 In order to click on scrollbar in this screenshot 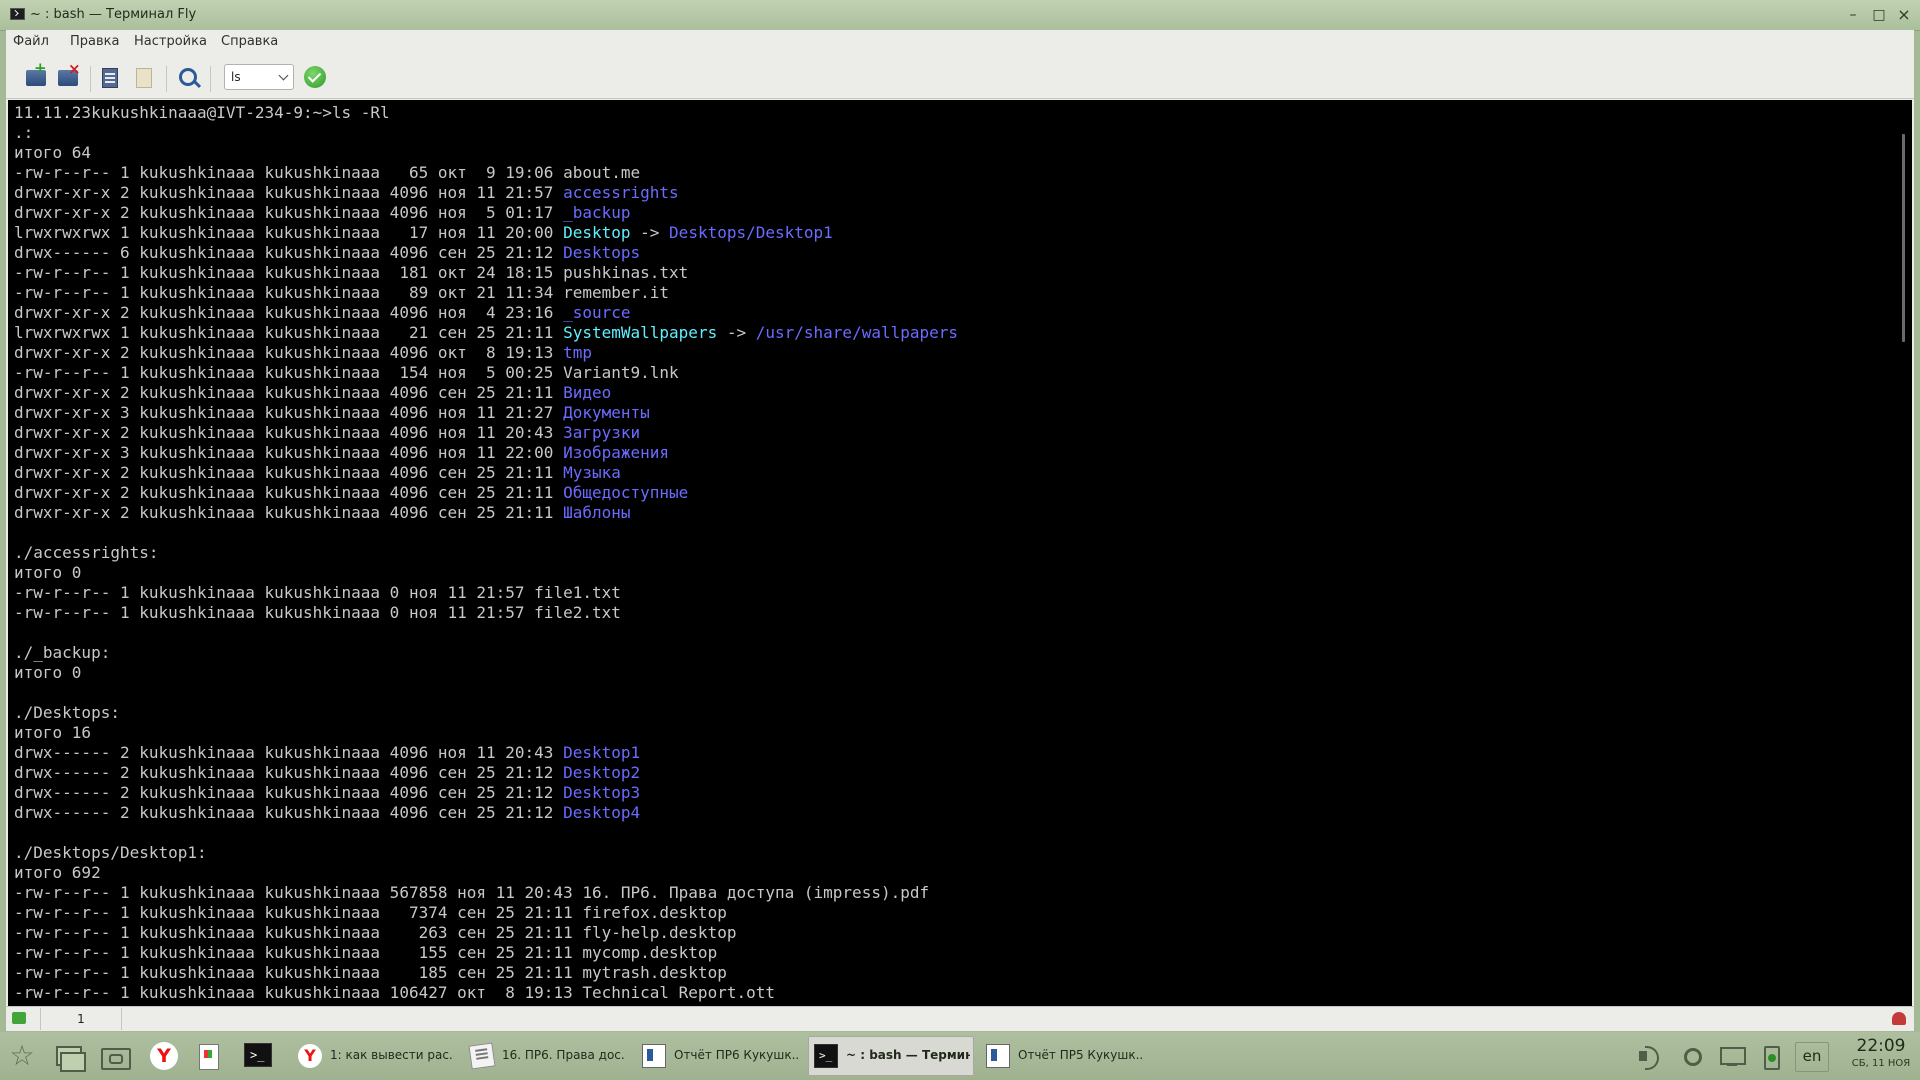, I will do `click(1903, 238)`.